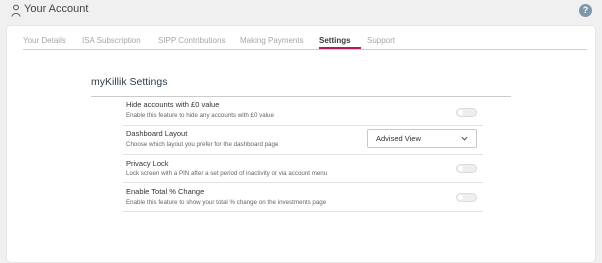 The width and height of the screenshot is (602, 263). Describe the element at coordinates (165, 191) in the screenshot. I see `setting-label: Enable Total % Change` at that location.